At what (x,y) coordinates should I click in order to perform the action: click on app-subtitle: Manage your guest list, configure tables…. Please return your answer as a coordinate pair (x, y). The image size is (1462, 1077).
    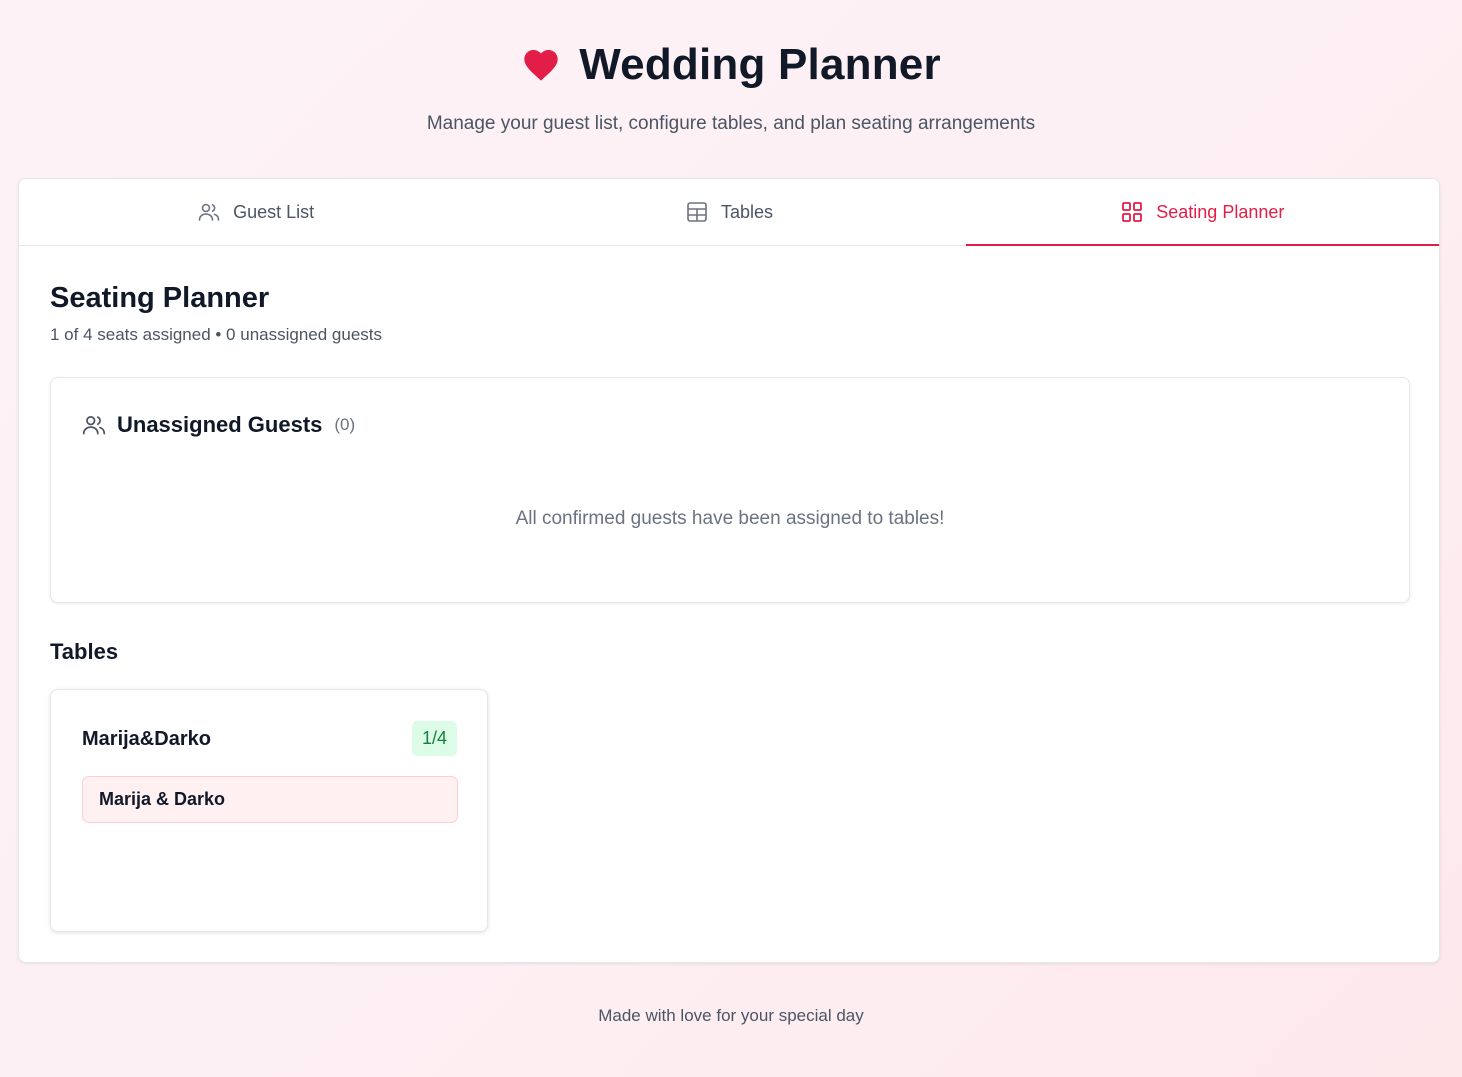
    Looking at the image, I should click on (731, 123).